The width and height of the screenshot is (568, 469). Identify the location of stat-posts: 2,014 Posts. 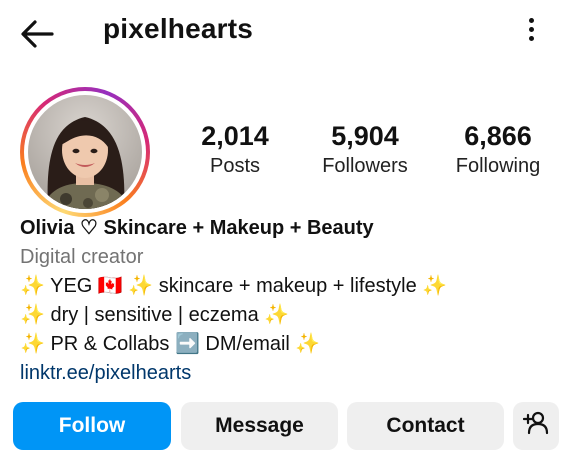
(235, 150).